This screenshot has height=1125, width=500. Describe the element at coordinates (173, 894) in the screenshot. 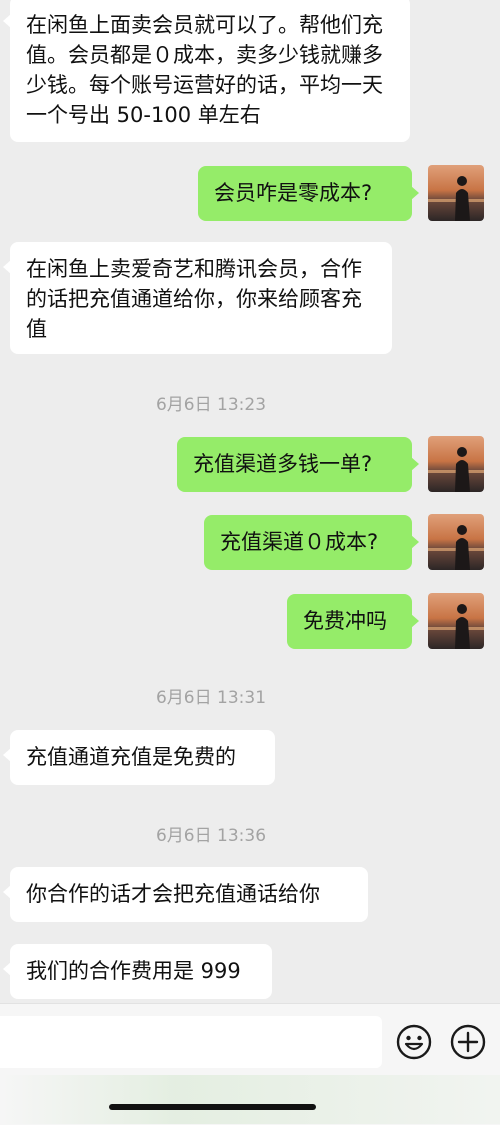

I see `message-text: 你合作的话才会把充值通话给你` at that location.